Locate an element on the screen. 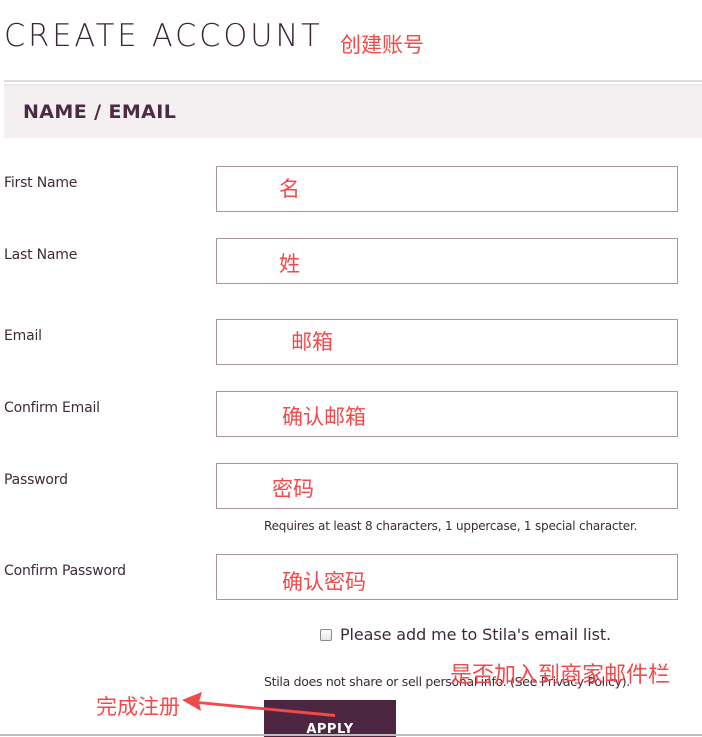 The height and width of the screenshot is (737, 702). first-name-label: First Name is located at coordinates (41, 183).